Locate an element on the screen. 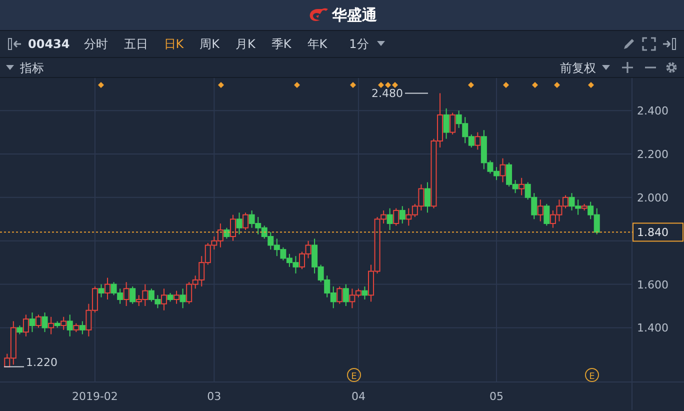 The height and width of the screenshot is (411, 684). period-tab: 月K is located at coordinates (246, 44).